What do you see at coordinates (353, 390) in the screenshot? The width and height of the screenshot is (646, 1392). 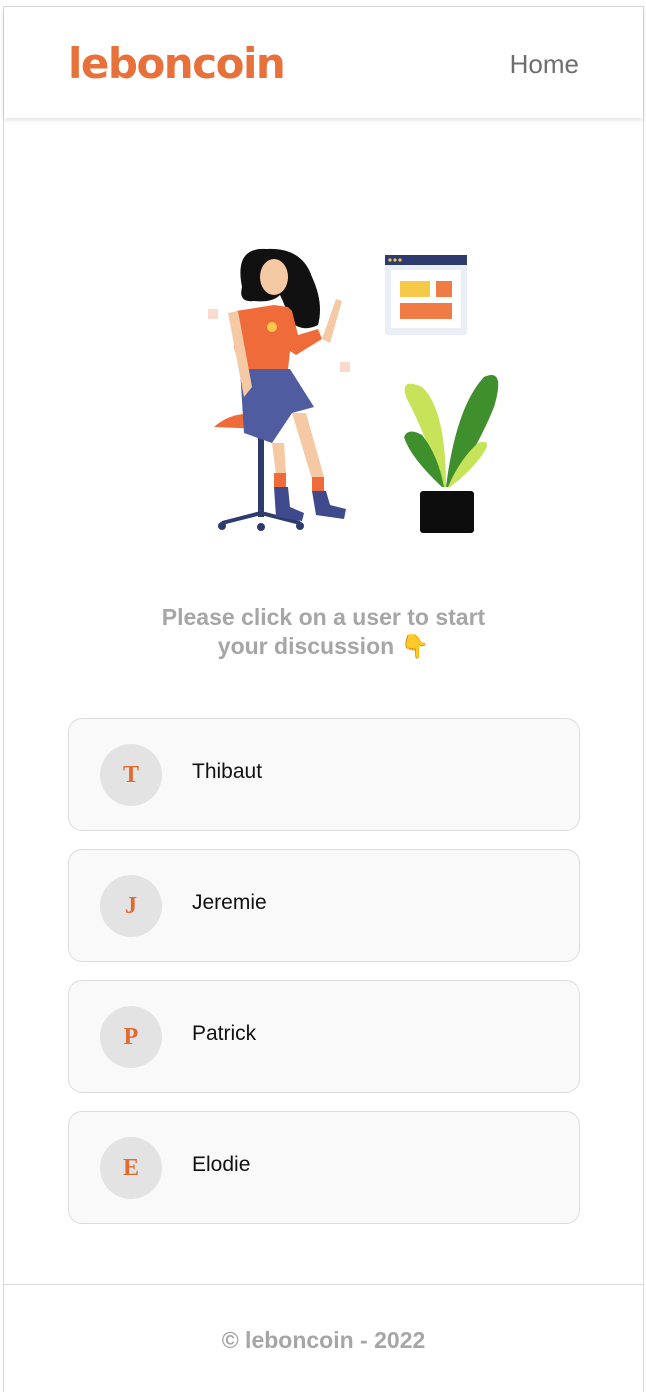 I see `woman-on-stool-illustration` at bounding box center [353, 390].